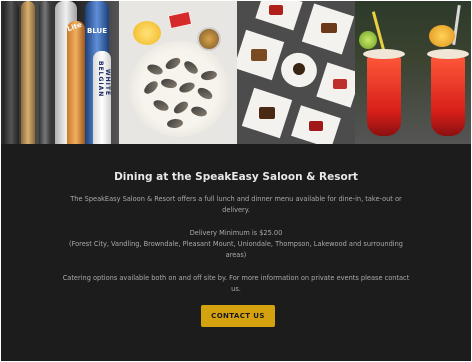  Describe the element at coordinates (60, 72) in the screenshot. I see `beer-taps-photo: Lite BLUE BELGIAN WHITE` at that location.